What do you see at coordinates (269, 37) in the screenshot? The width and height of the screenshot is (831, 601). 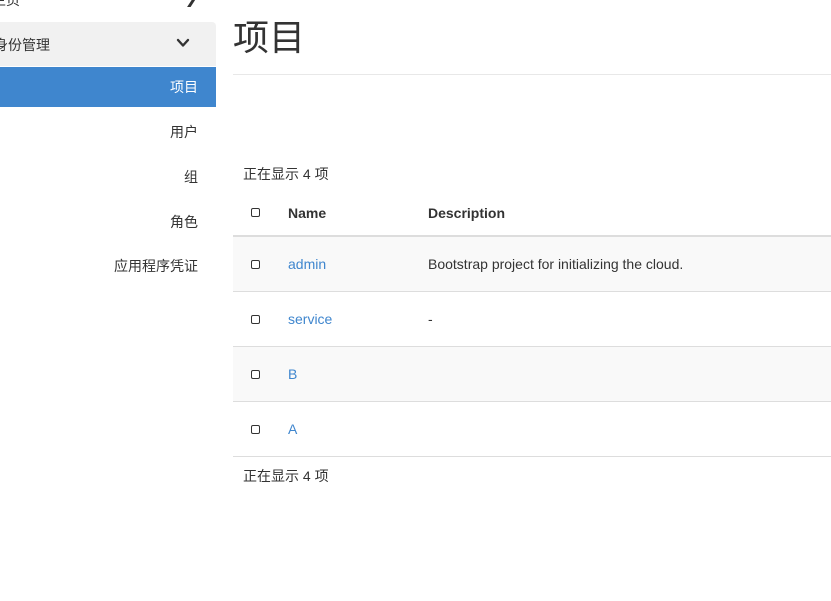 I see `page-title: 项目` at bounding box center [269, 37].